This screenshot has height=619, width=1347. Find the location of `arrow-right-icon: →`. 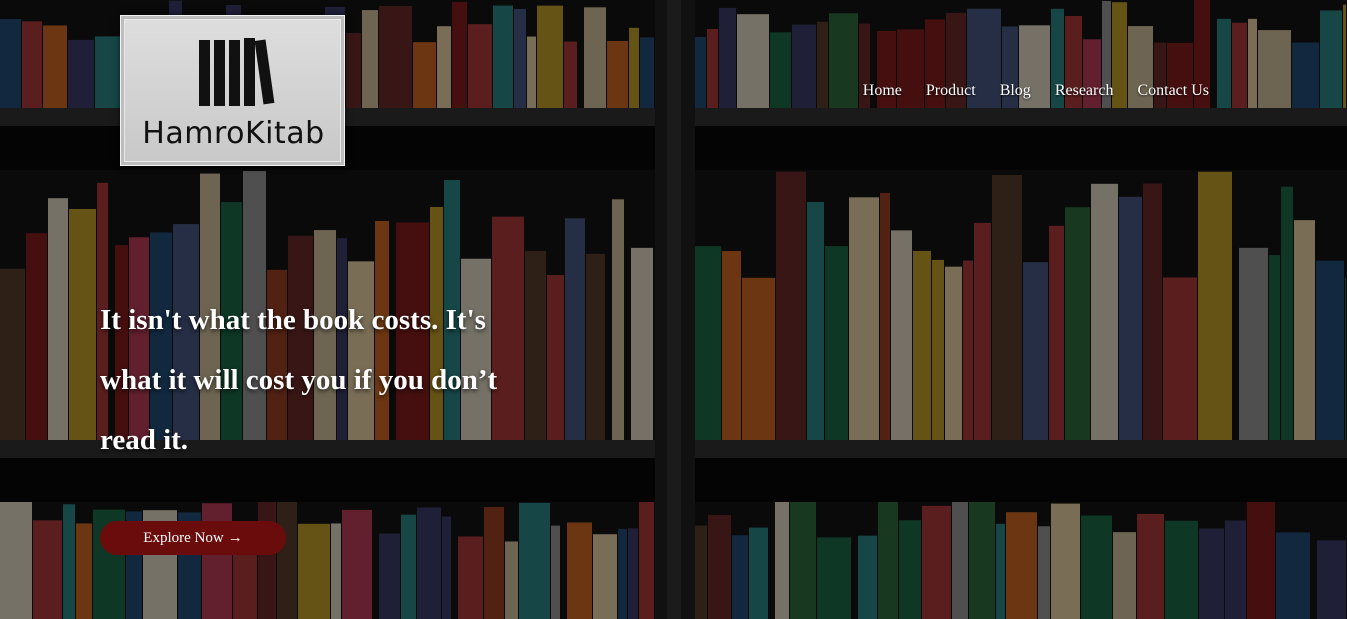

arrow-right-icon: → is located at coordinates (235, 537).